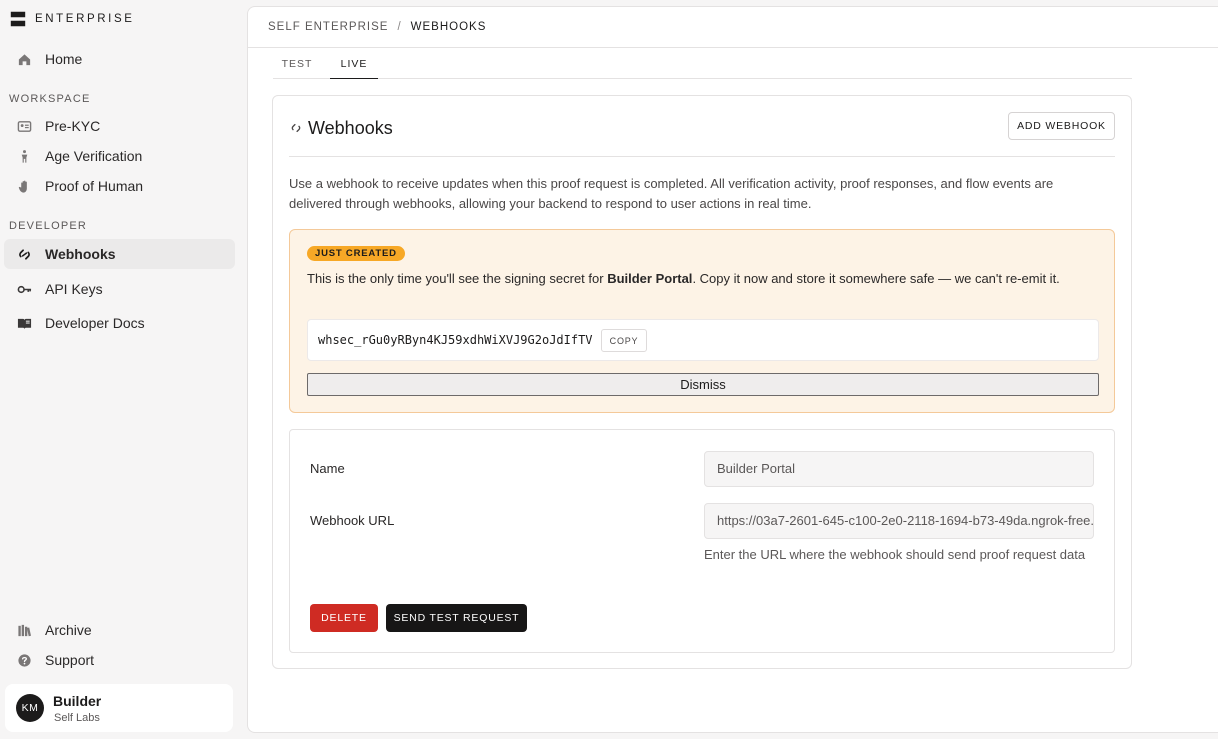 The width and height of the screenshot is (1218, 739). Describe the element at coordinates (1061, 126) in the screenshot. I see `add-webhook-button: ADD WEBHOOK` at that location.